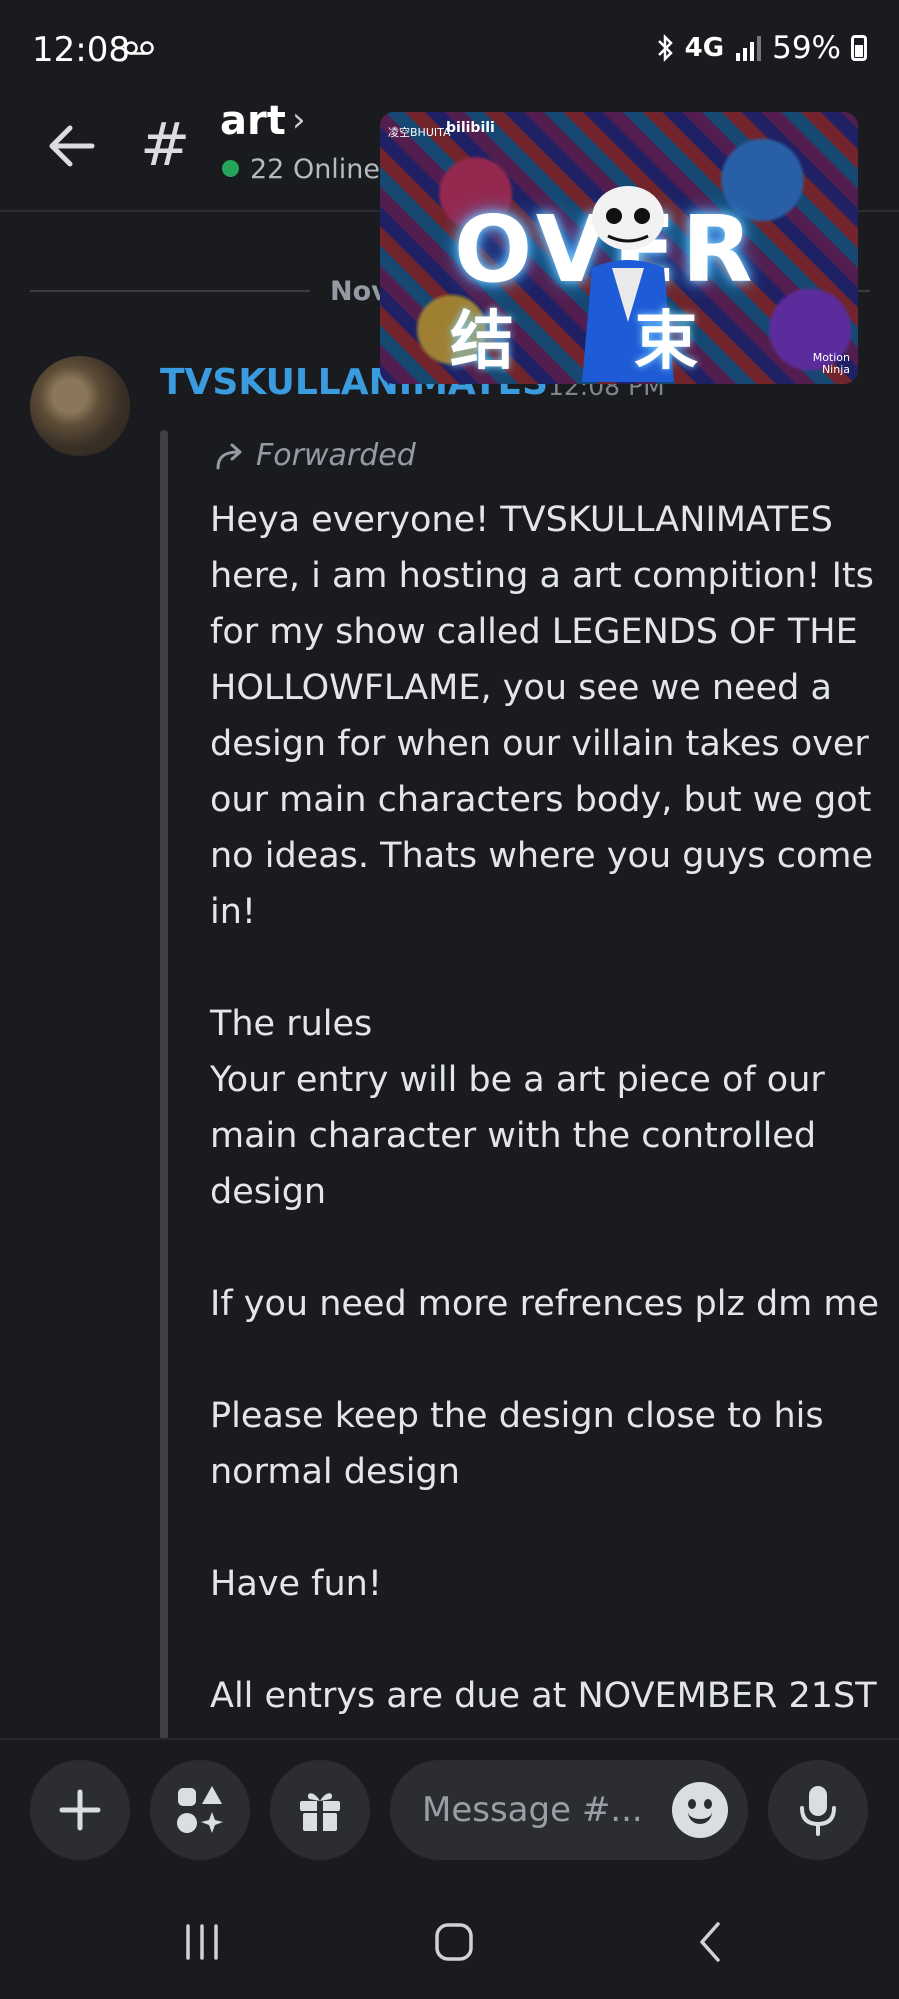 The width and height of the screenshot is (899, 1999). Describe the element at coordinates (164, 1085) in the screenshot. I see `forwarded-bar` at that location.